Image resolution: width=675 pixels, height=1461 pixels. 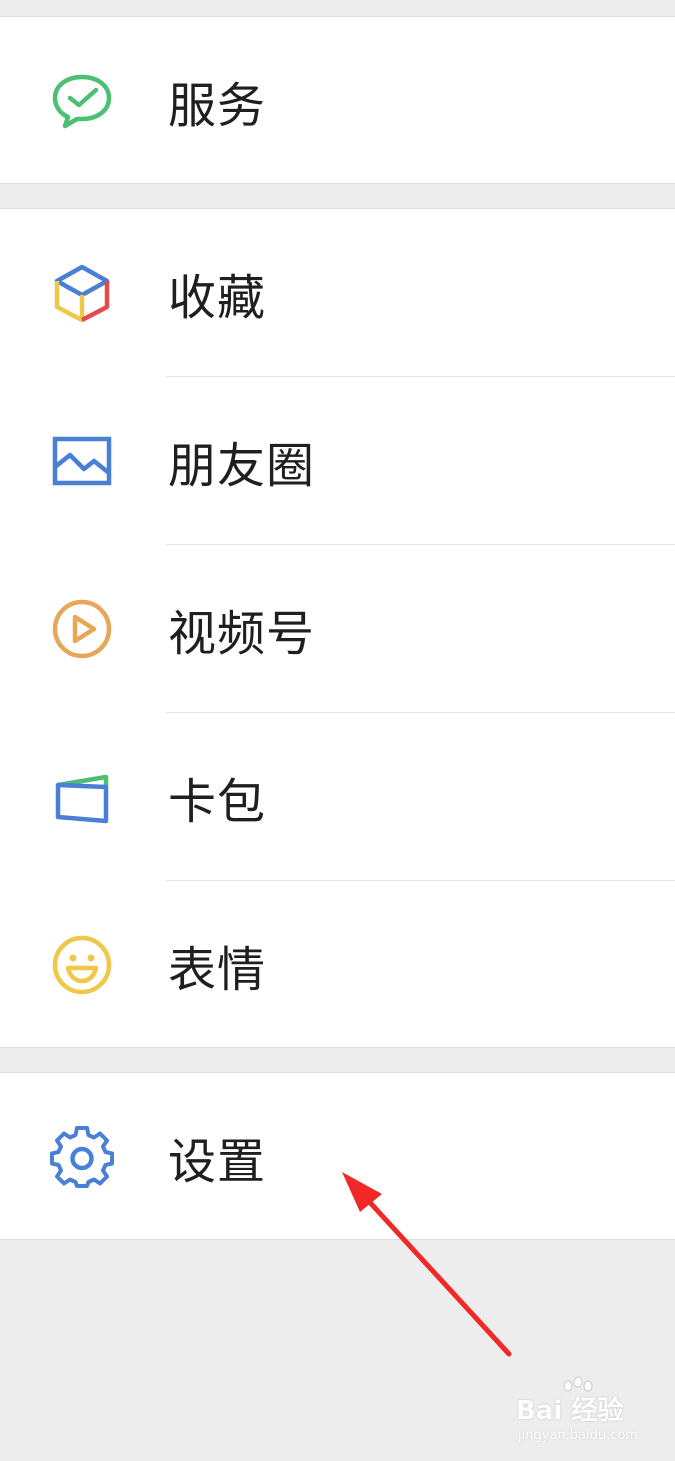 I want to click on menu-label-moments: 朋友圈, so click(x=242, y=466).